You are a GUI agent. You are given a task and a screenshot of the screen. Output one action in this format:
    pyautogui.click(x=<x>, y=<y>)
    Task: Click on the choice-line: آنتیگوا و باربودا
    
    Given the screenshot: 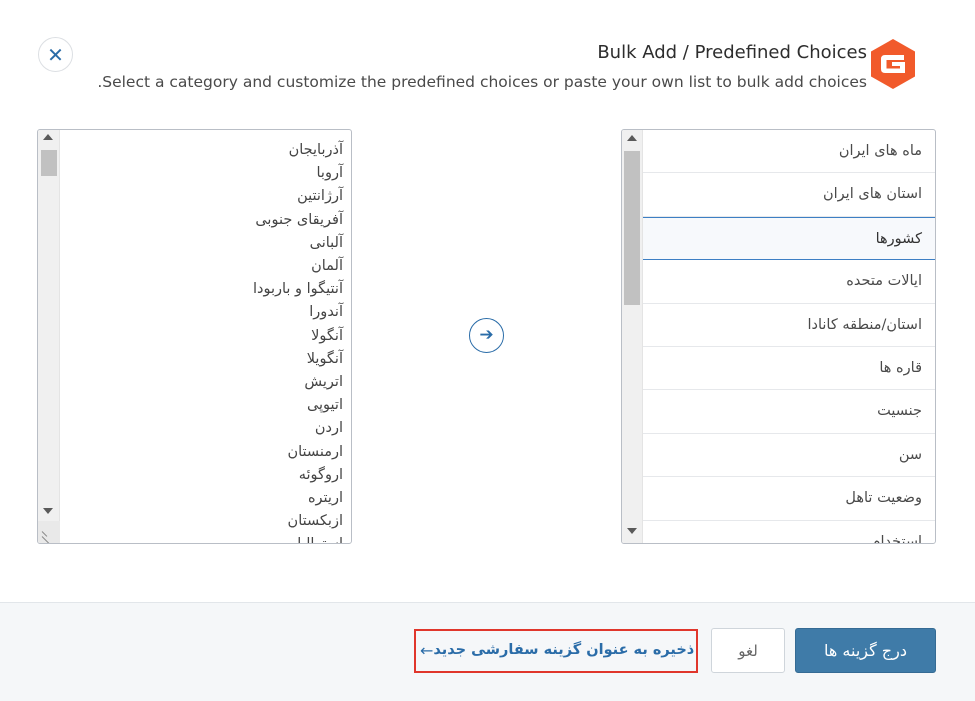 What is the action you would take?
    pyautogui.click(x=297, y=289)
    